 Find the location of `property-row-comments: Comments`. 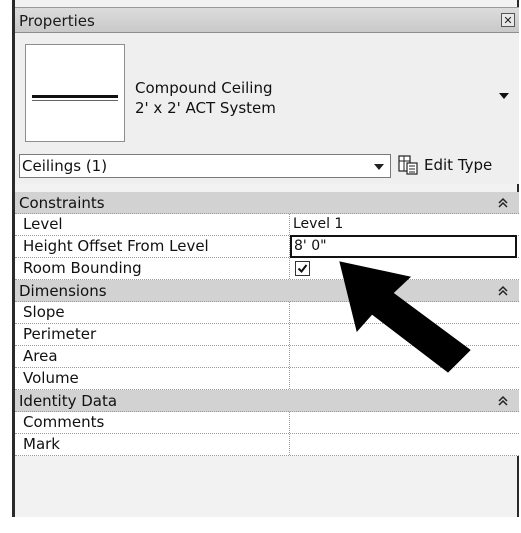

property-row-comments: Comments is located at coordinates (267, 423).